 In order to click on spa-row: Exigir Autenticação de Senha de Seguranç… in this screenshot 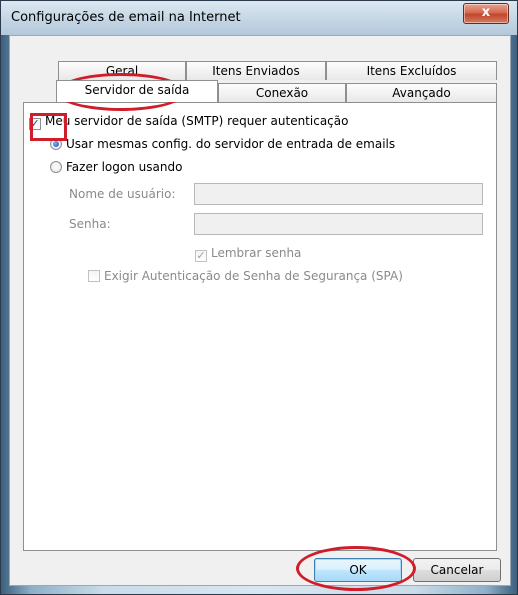, I will do `click(245, 276)`.